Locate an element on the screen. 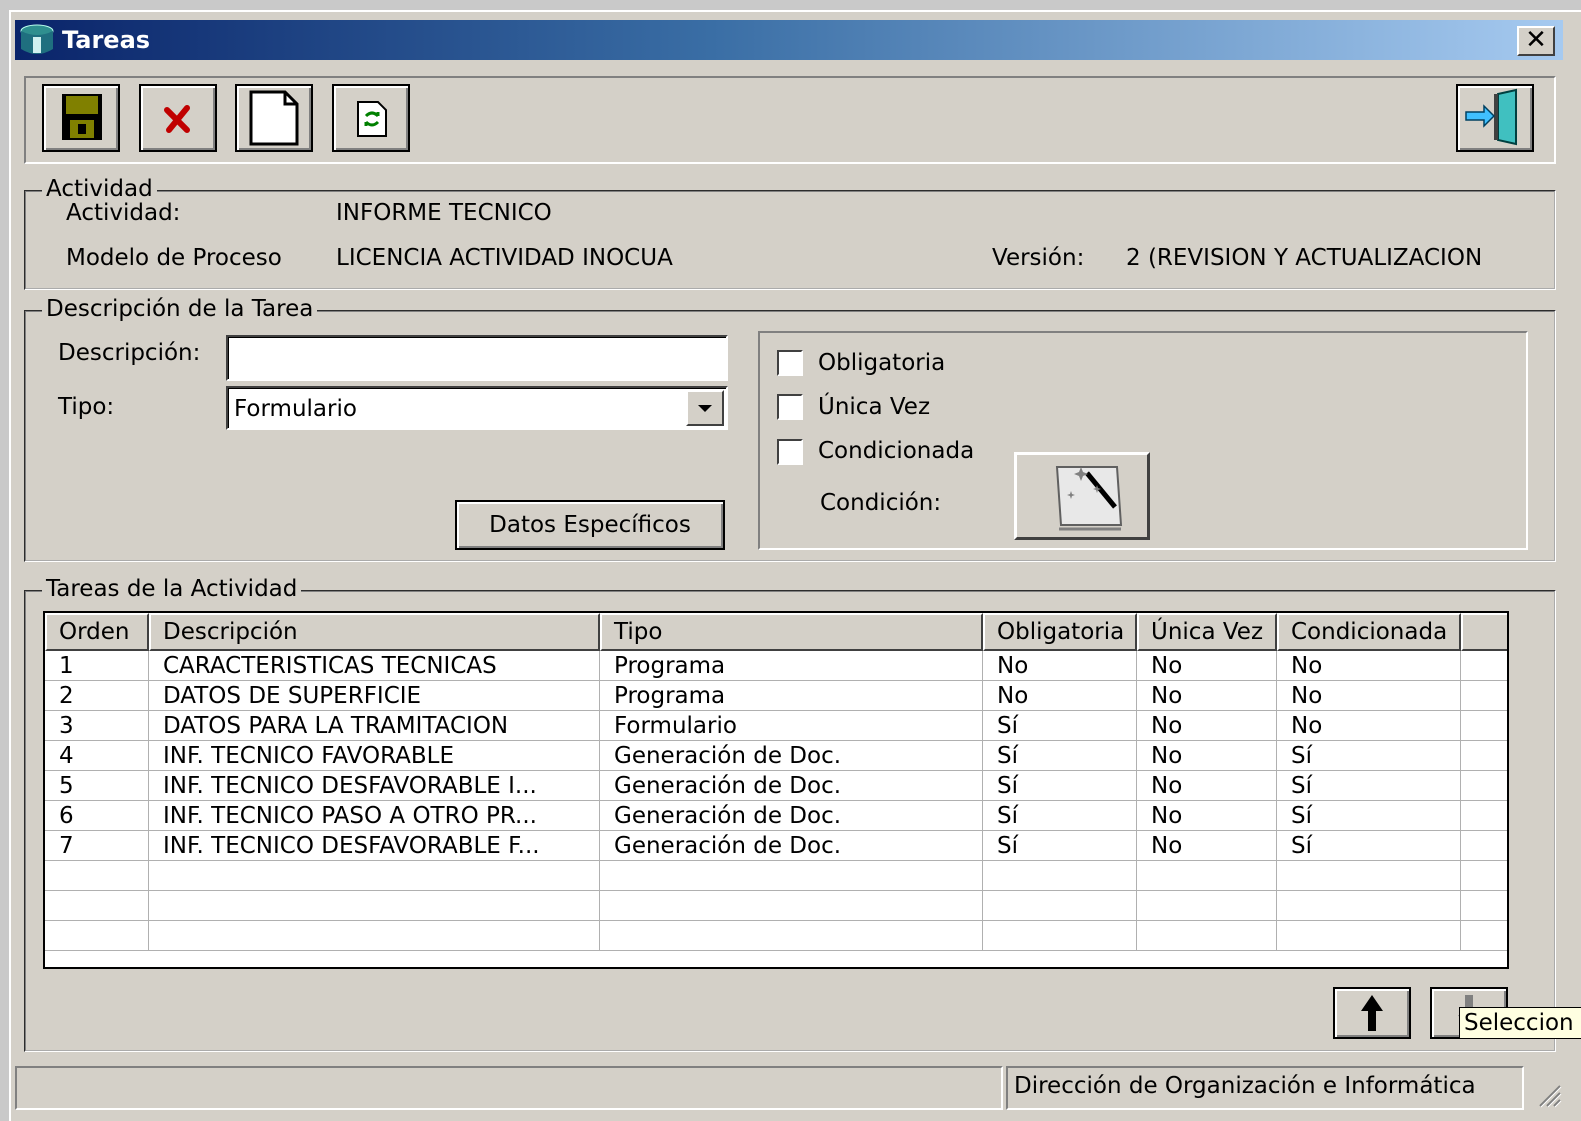  exit-button is located at coordinates (1495, 118).